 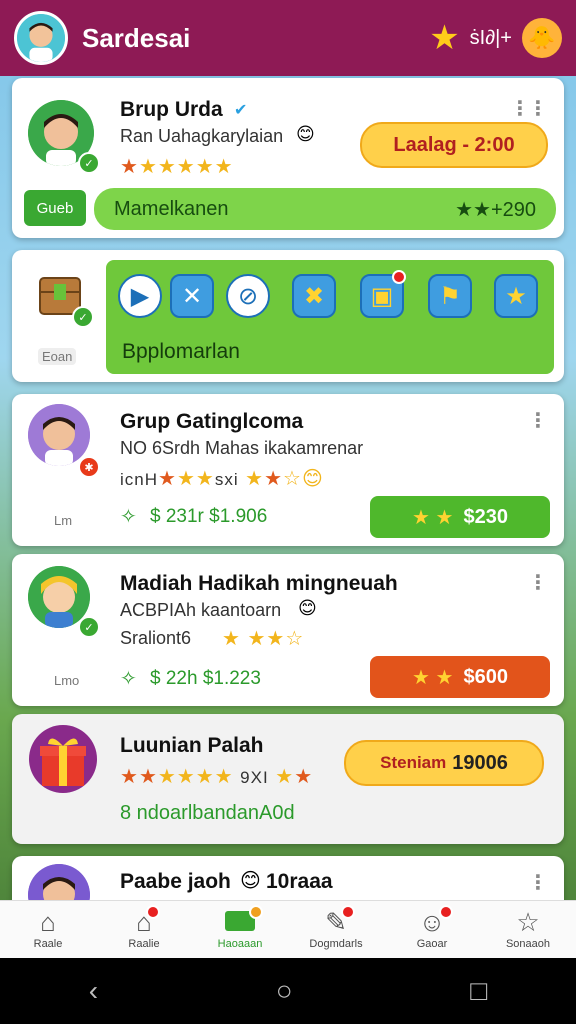 I want to click on progress-bar: Mamelkanen ★★+290, so click(x=325, y=209).